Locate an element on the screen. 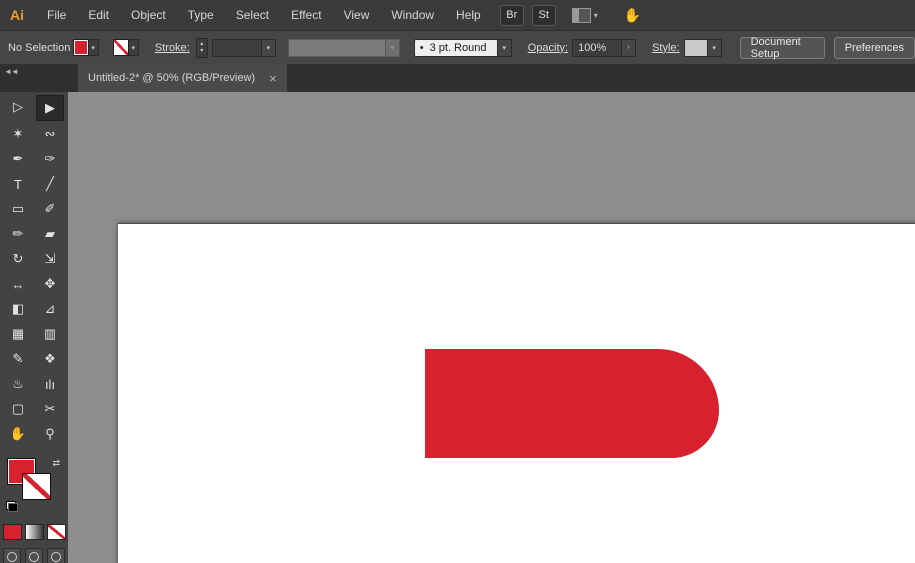 The width and height of the screenshot is (915, 563). pencil-tool: ✏ is located at coordinates (18, 234).